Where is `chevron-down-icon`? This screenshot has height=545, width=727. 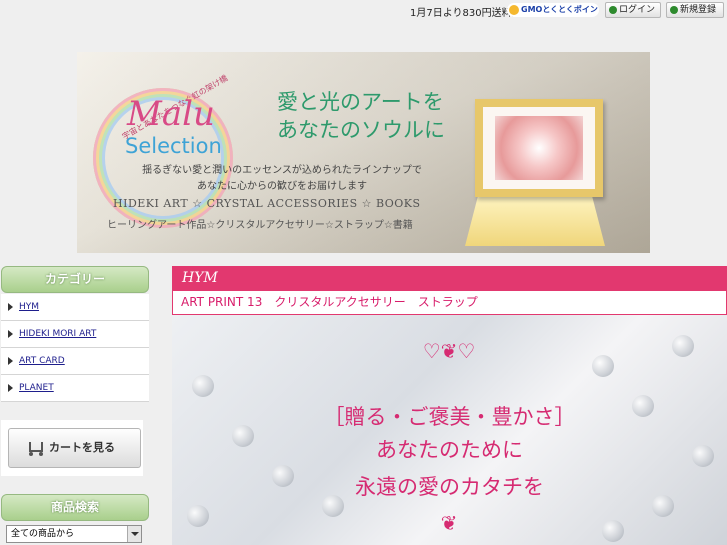 chevron-down-icon is located at coordinates (134, 534).